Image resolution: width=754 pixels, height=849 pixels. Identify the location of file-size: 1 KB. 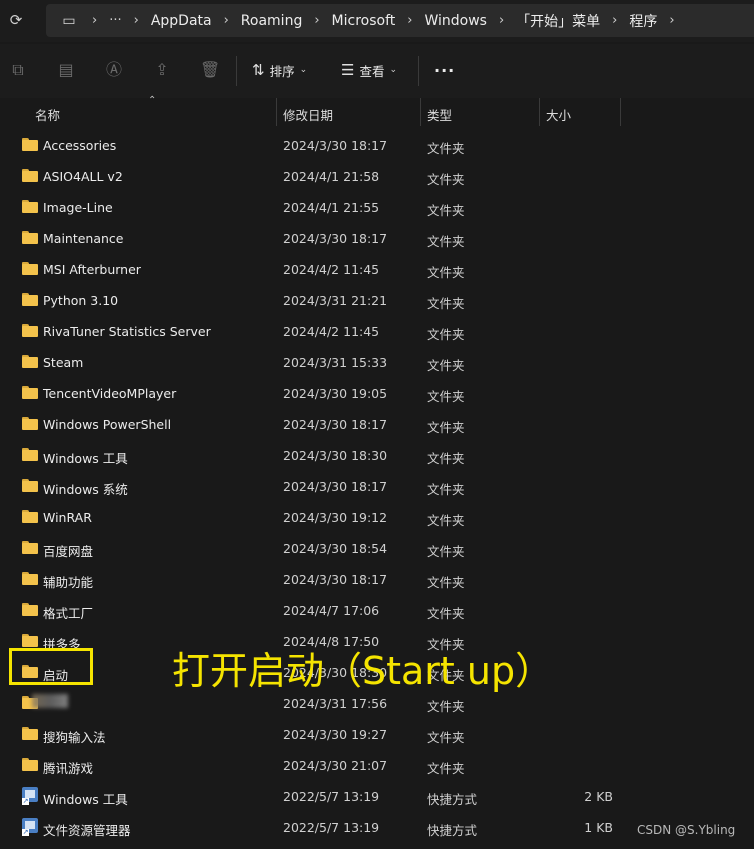
(598, 827).